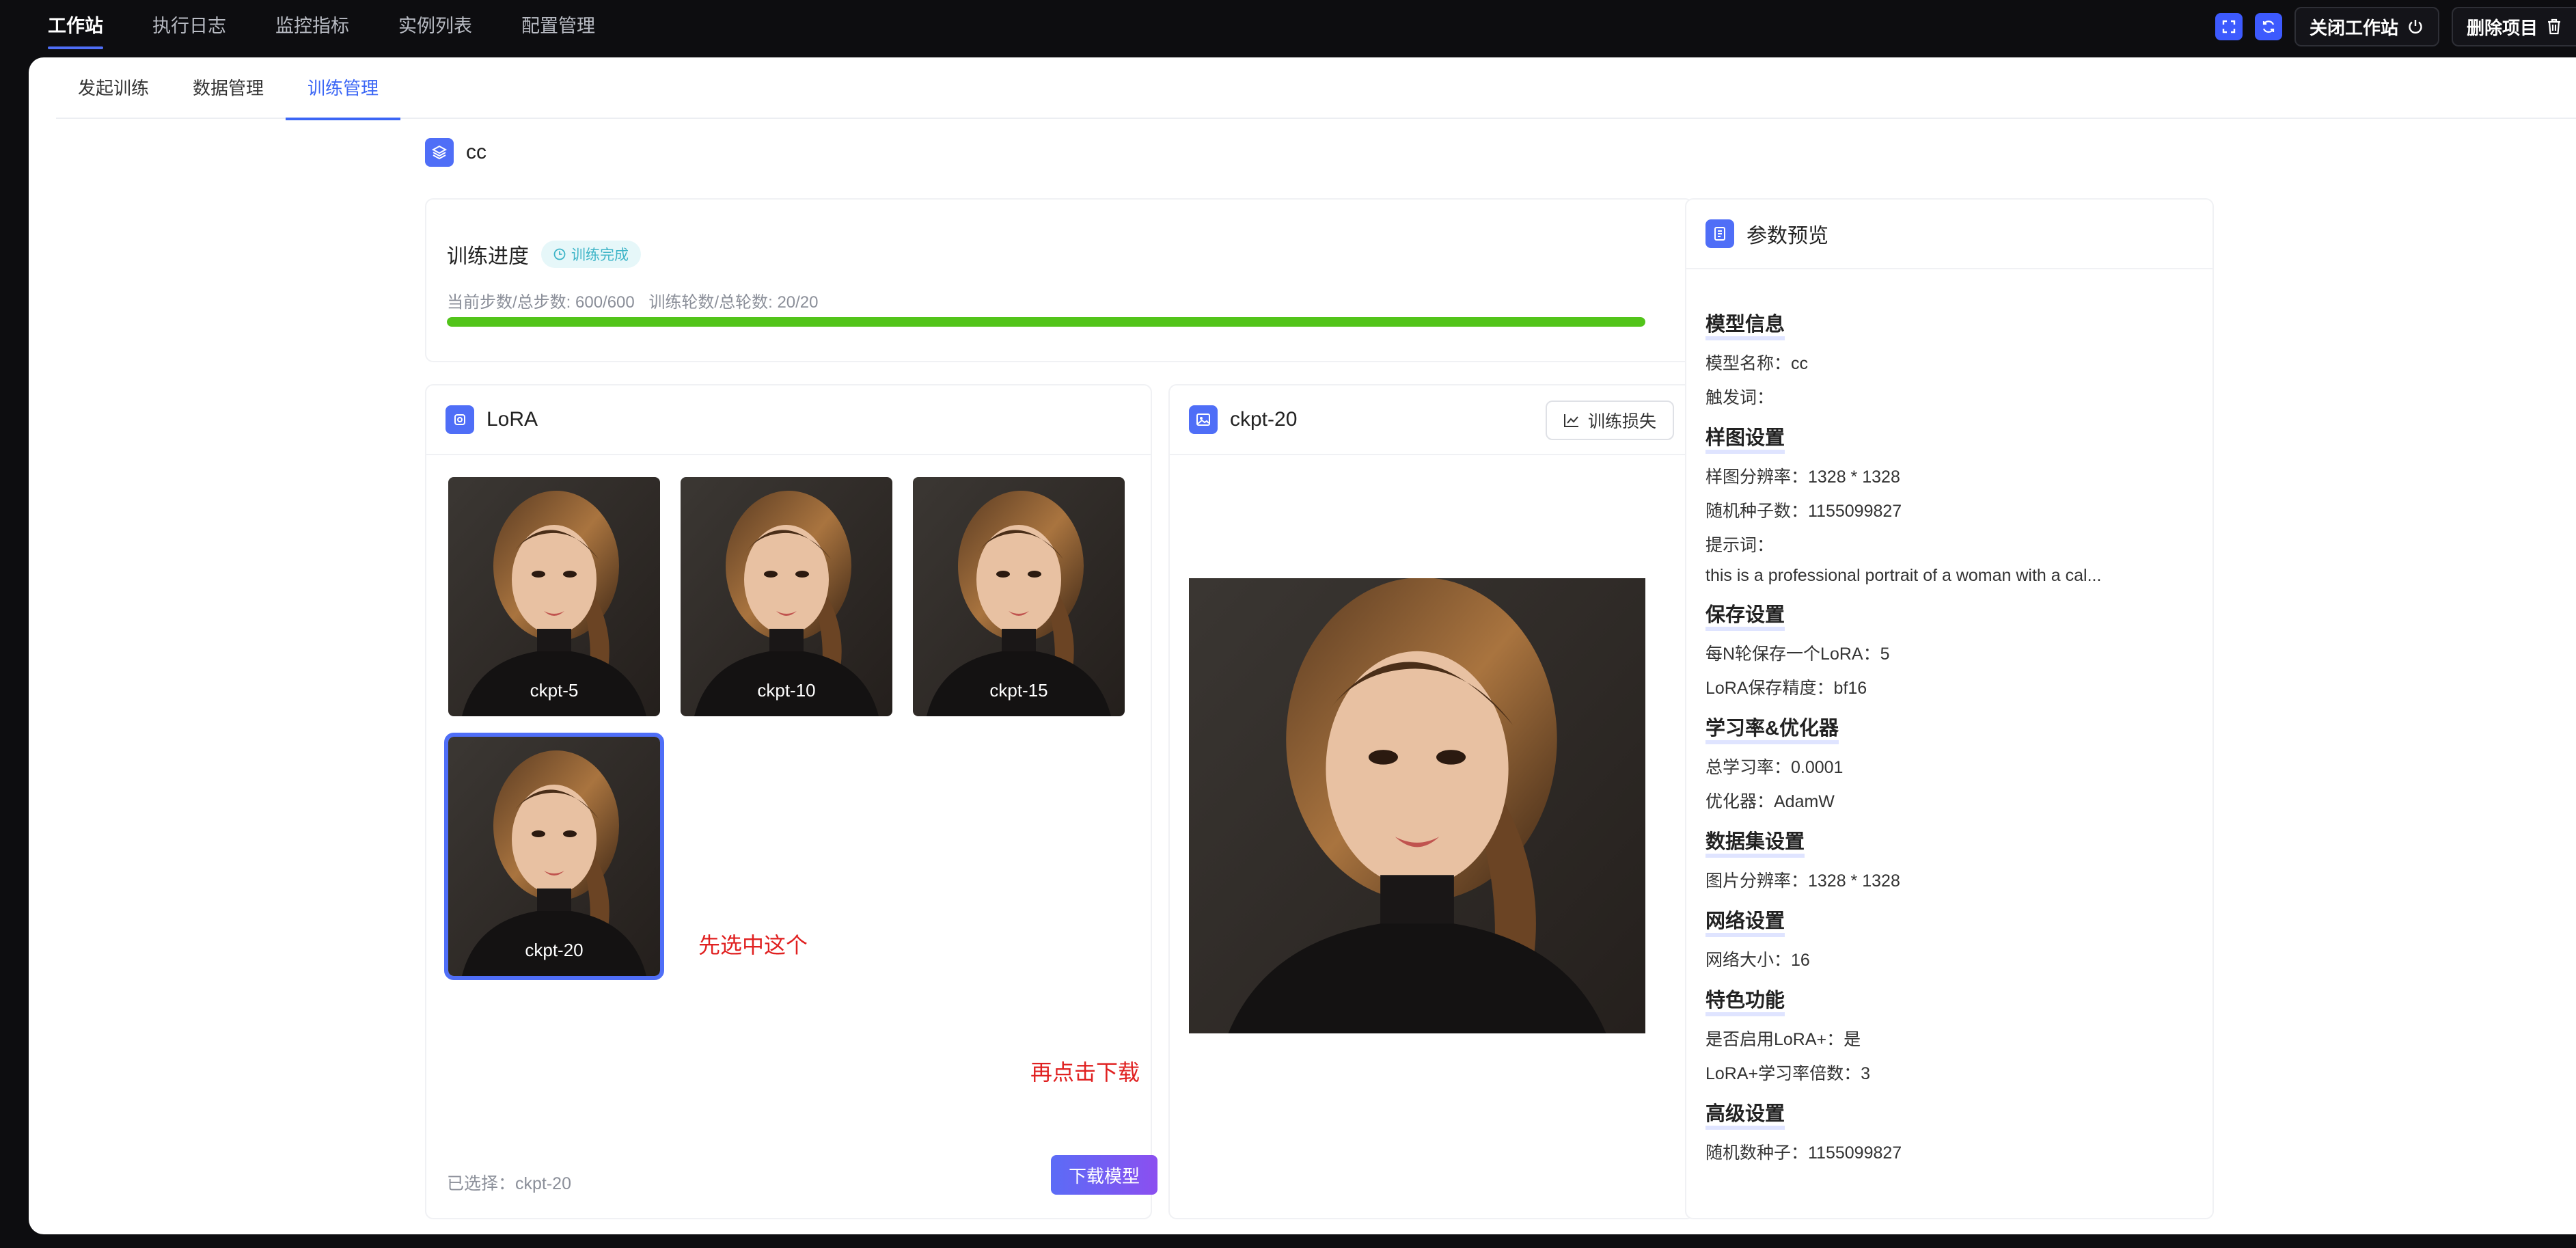 This screenshot has width=2576, height=1248. I want to click on checkpoint-thumbnail: ckpt-5, so click(554, 596).